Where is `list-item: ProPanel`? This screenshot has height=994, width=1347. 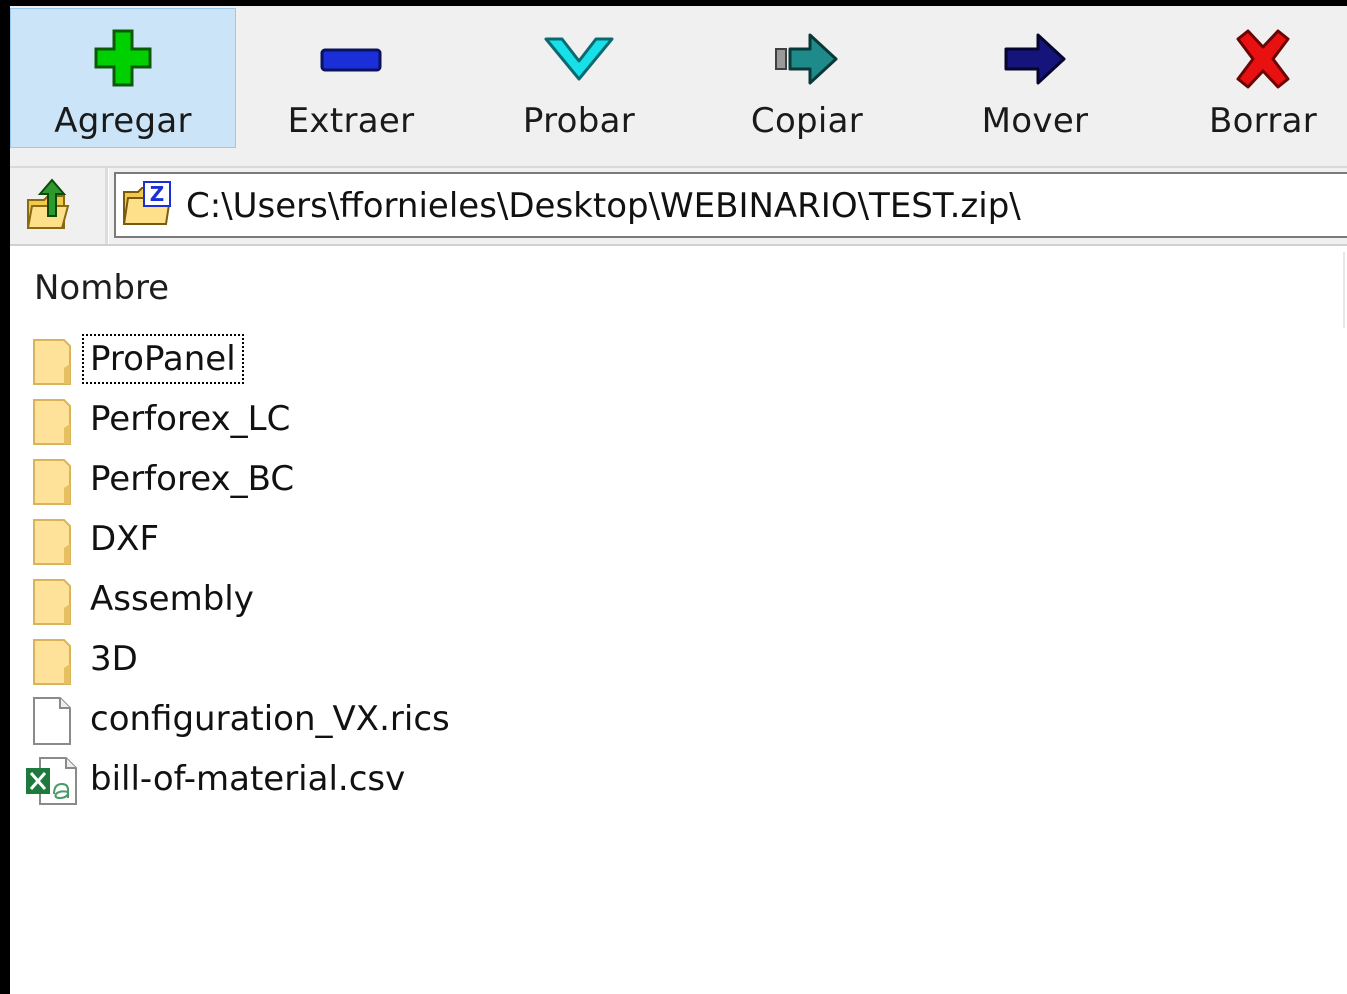 list-item: ProPanel is located at coordinates (376, 360).